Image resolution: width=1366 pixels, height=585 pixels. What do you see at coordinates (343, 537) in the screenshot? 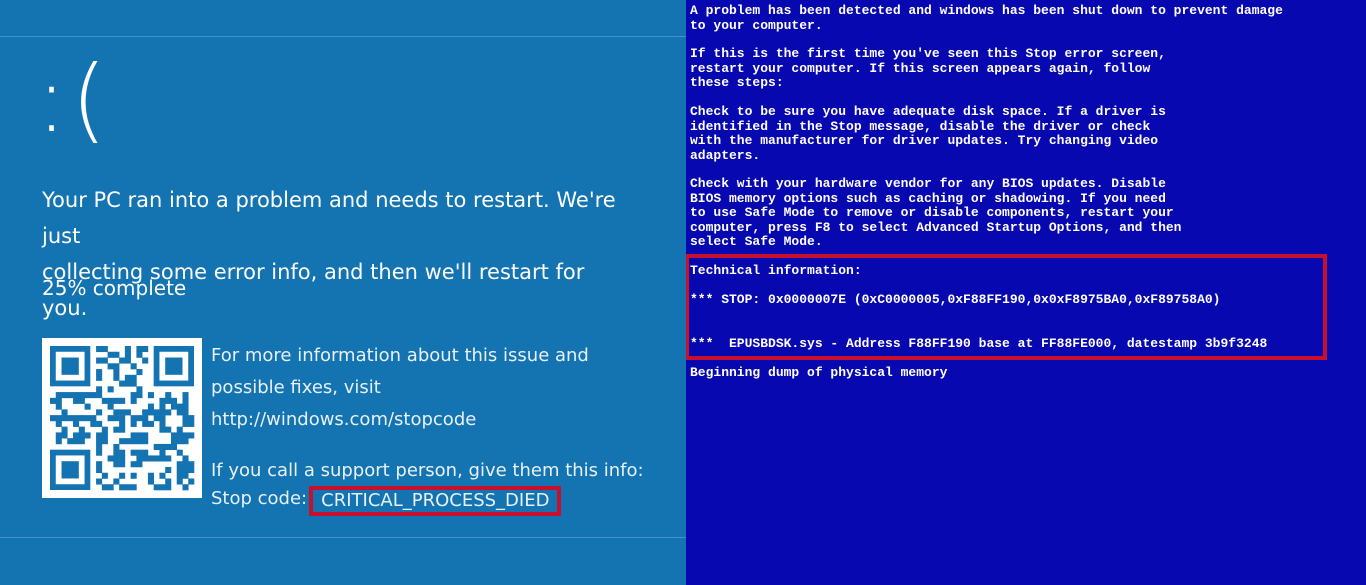
I see `bottom-divider` at bounding box center [343, 537].